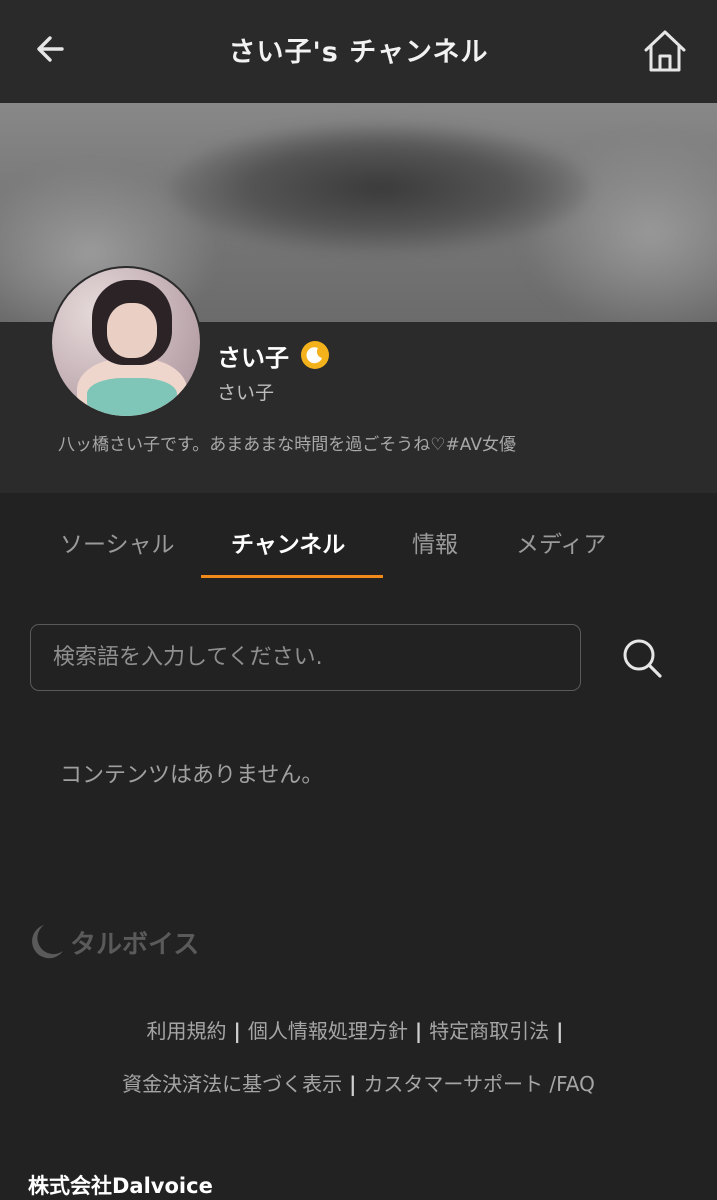  I want to click on footer-link-commerce-law: 特定商取引法, so click(489, 1031).